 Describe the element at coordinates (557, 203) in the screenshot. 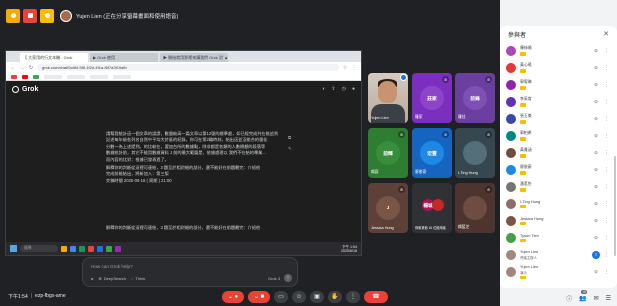

I see `list-item: I-Ting Hung ⊘ ⋮` at that location.